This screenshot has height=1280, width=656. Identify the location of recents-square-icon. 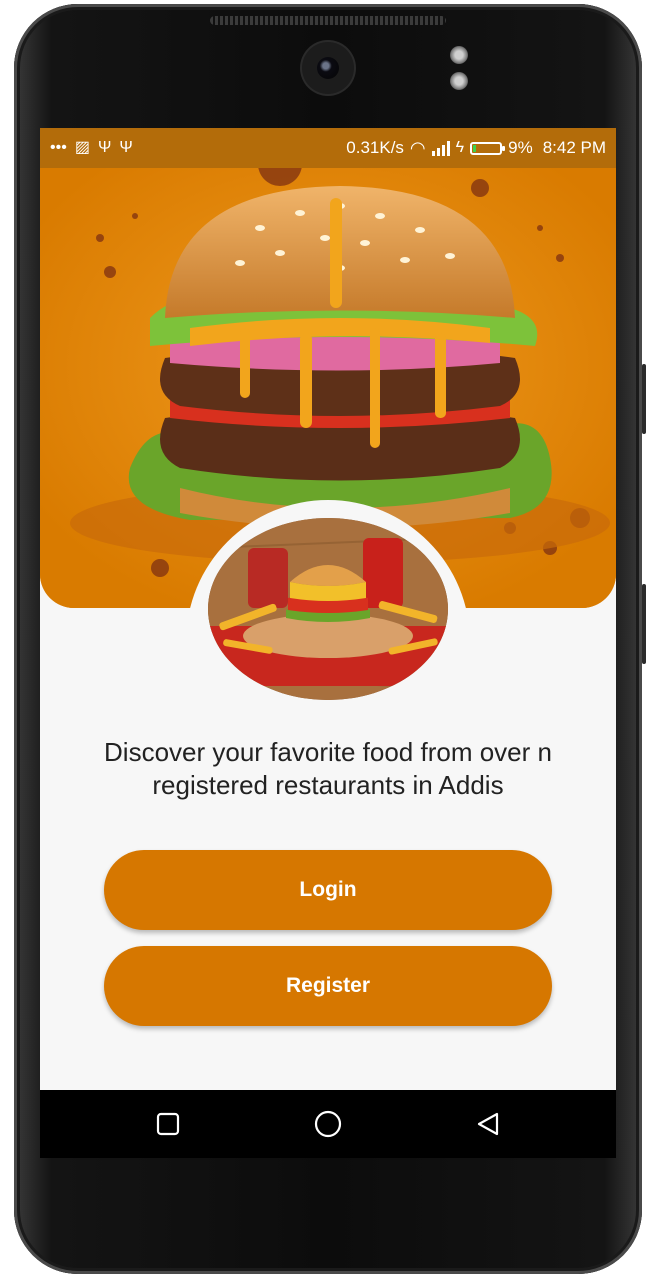
(168, 1124).